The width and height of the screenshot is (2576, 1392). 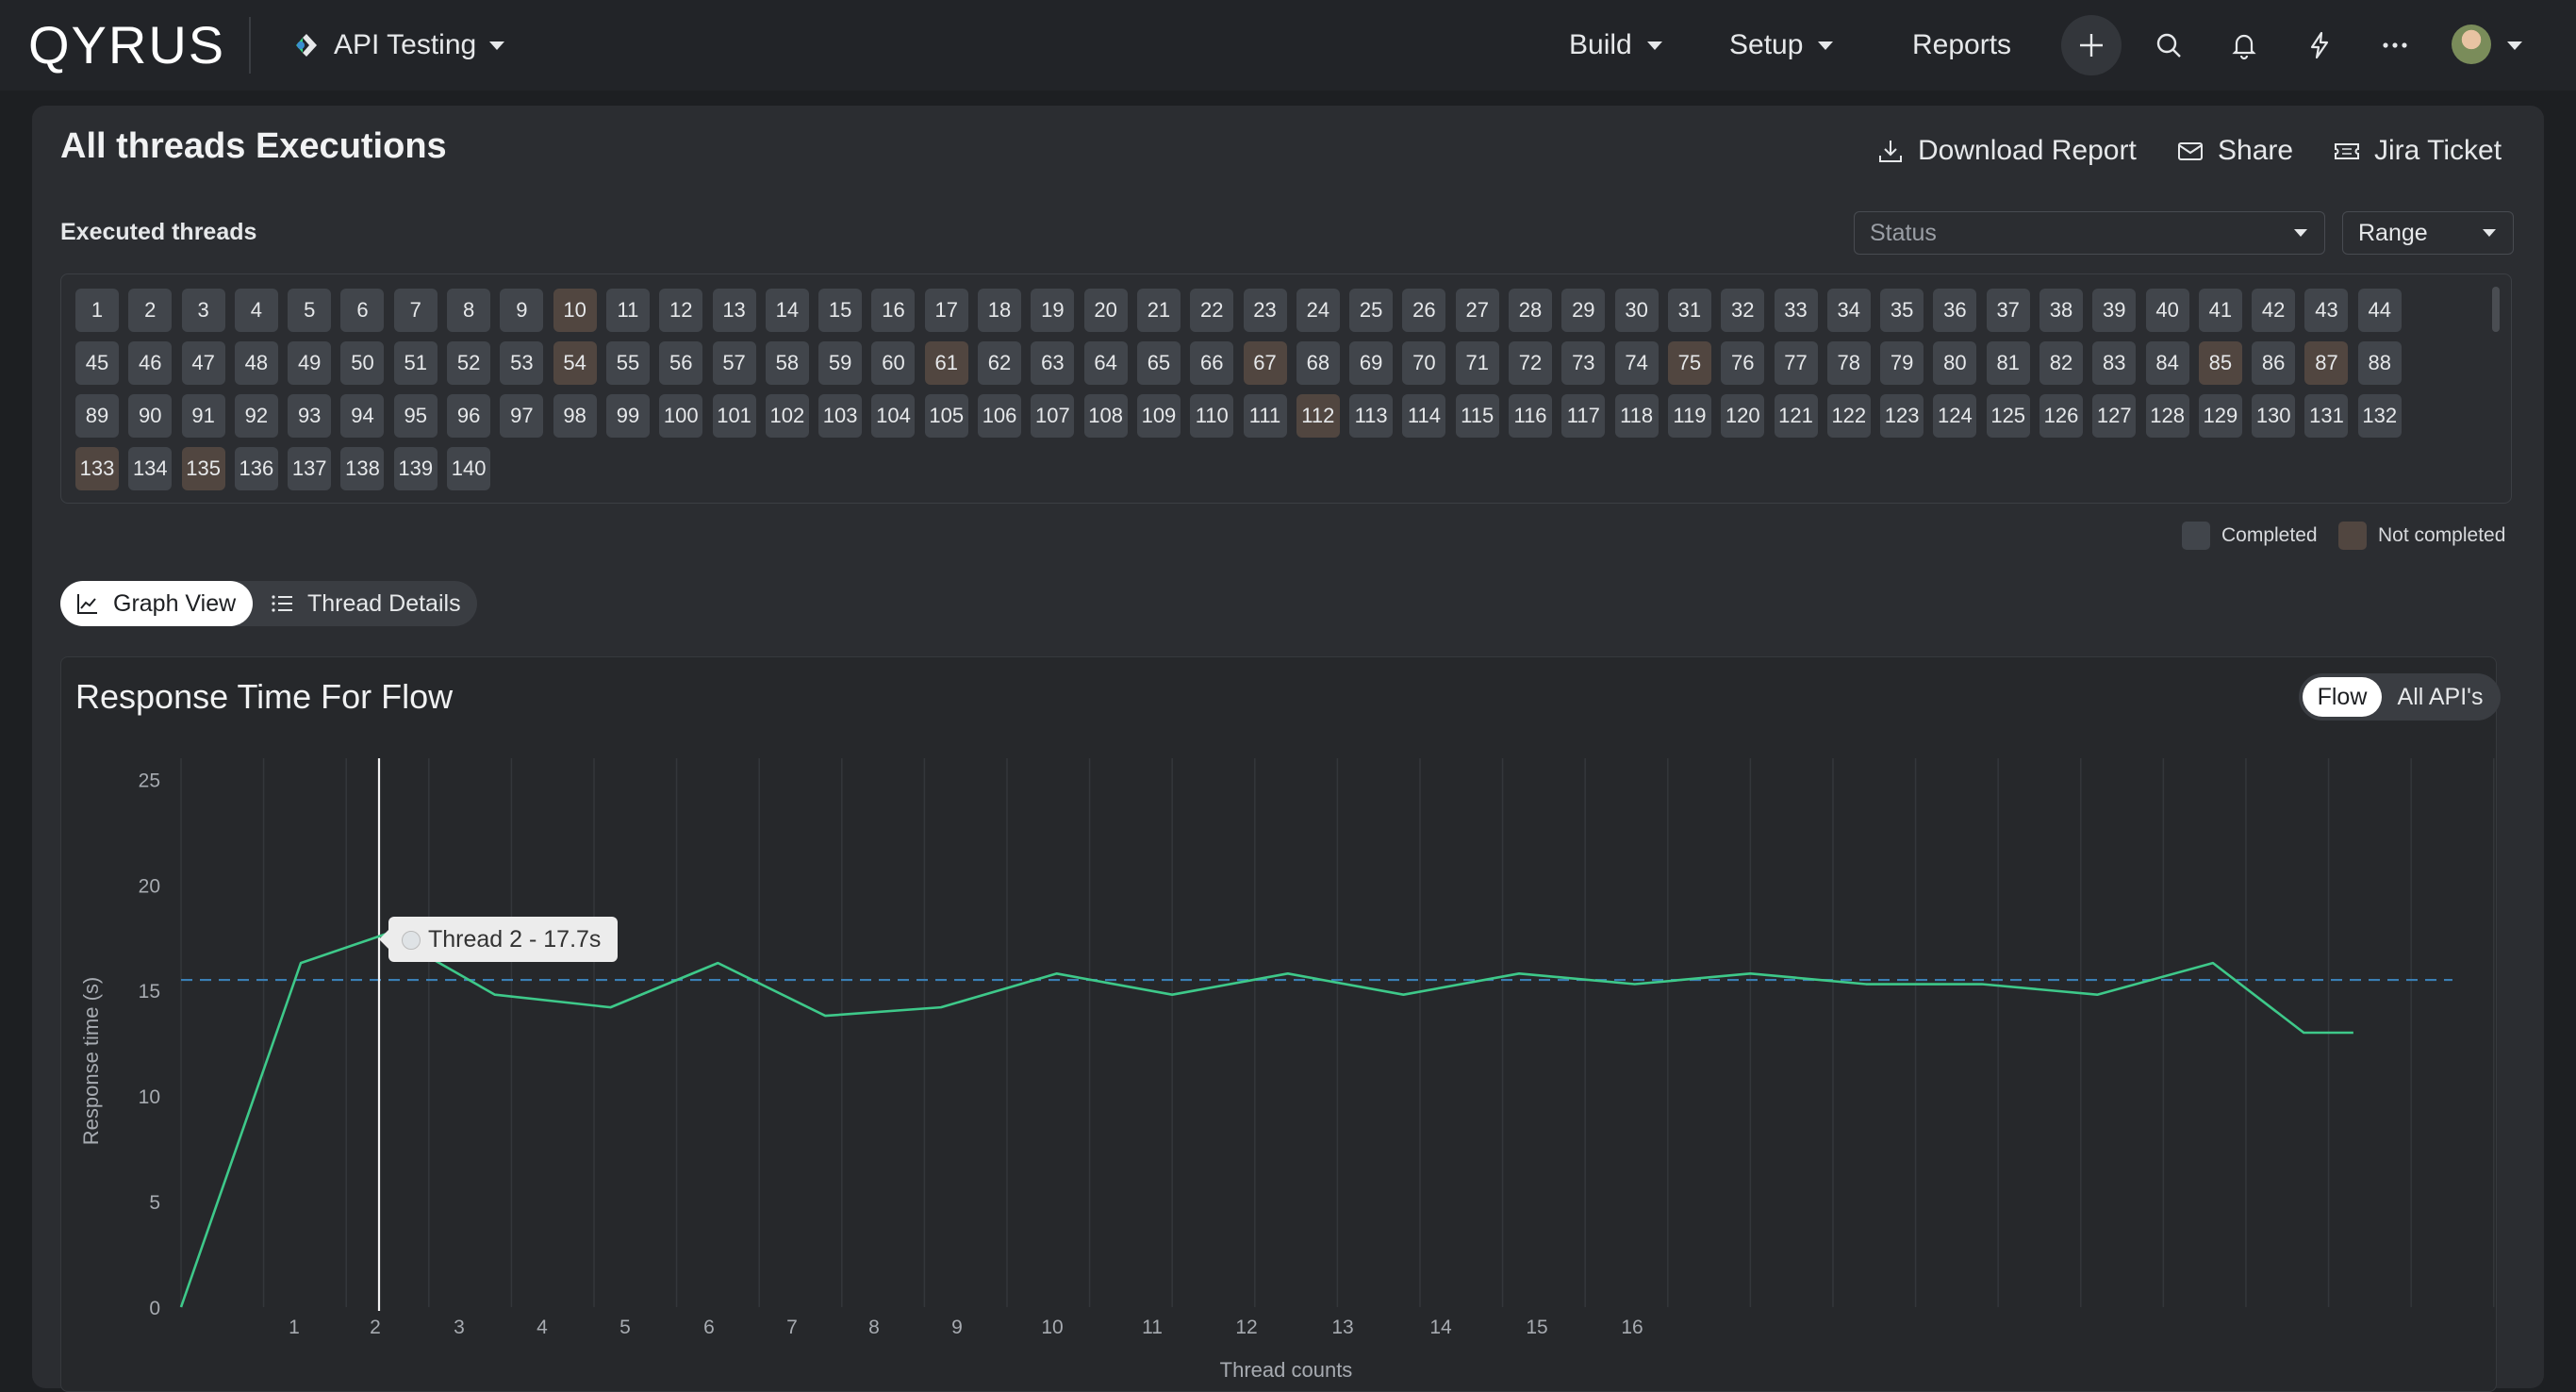 What do you see at coordinates (2234, 151) in the screenshot?
I see `share-button: Share` at bounding box center [2234, 151].